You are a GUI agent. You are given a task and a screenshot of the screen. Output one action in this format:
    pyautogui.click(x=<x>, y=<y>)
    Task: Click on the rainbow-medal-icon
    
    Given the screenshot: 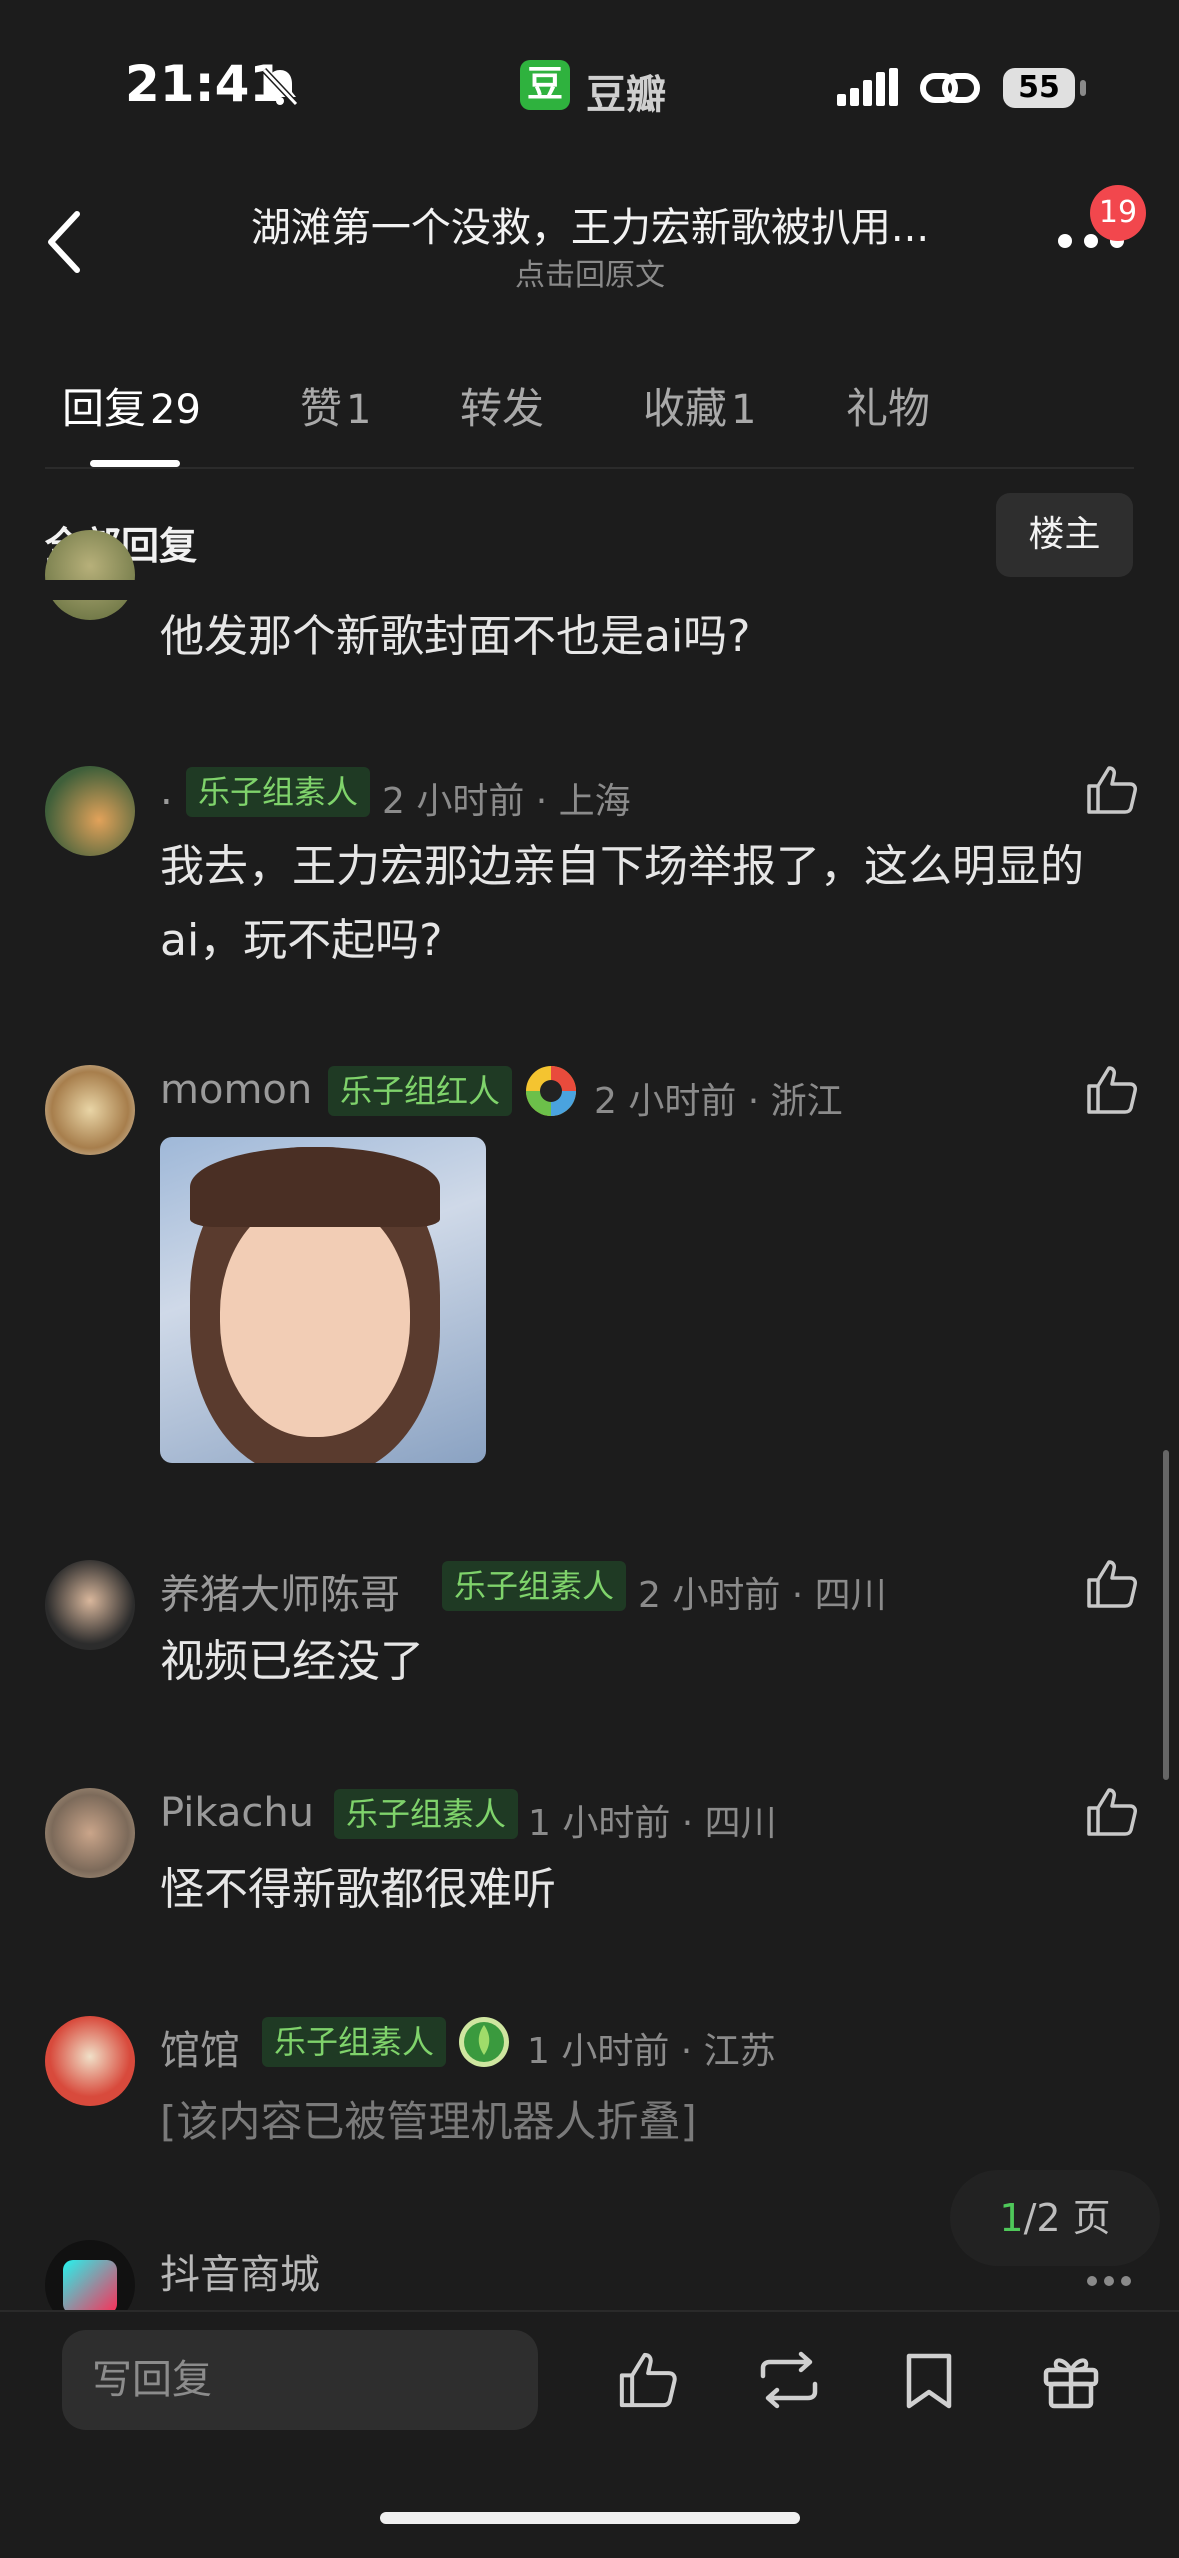 What is the action you would take?
    pyautogui.click(x=551, y=1091)
    